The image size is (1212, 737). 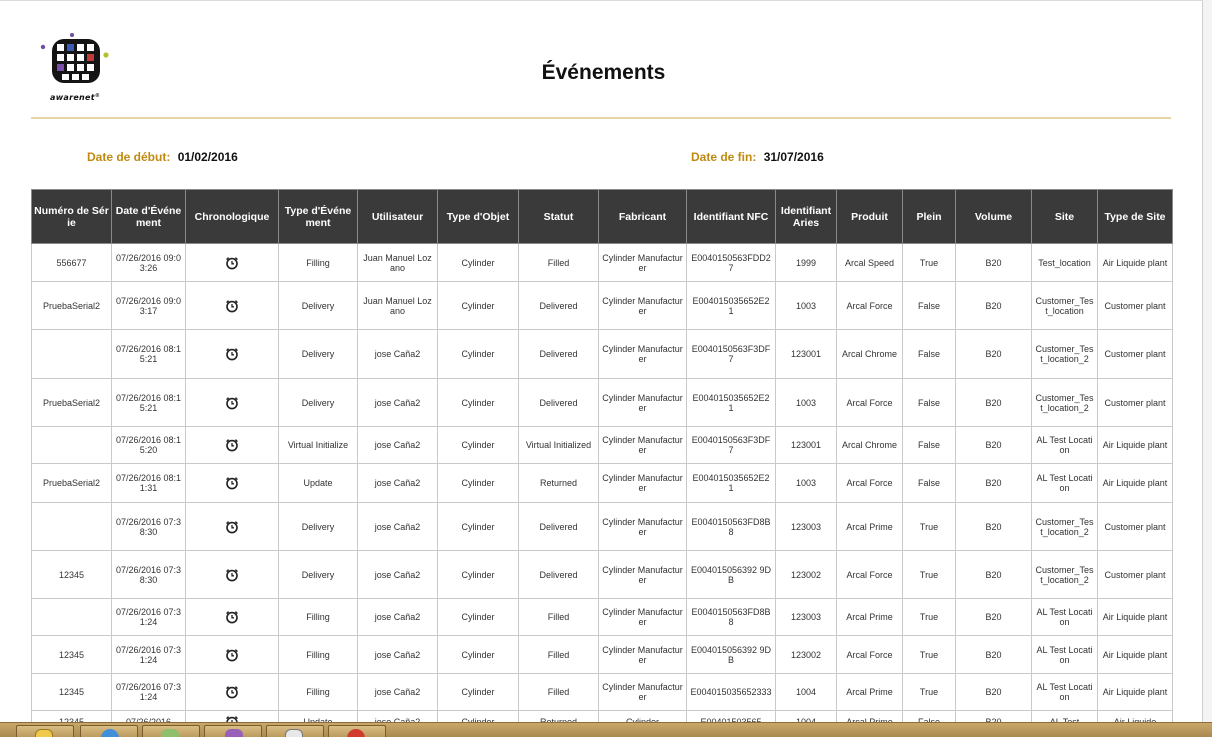 I want to click on column-header: Type de Site, so click(x=1135, y=216).